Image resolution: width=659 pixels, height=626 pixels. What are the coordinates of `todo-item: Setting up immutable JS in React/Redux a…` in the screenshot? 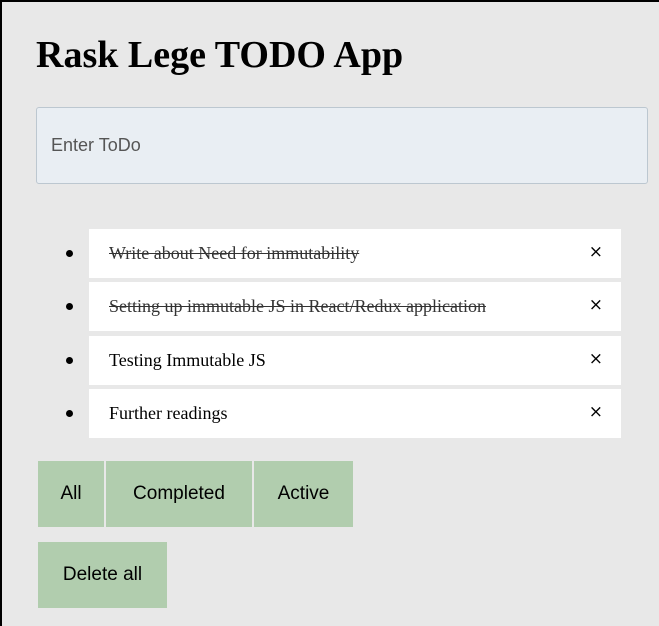 It's located at (339, 306).